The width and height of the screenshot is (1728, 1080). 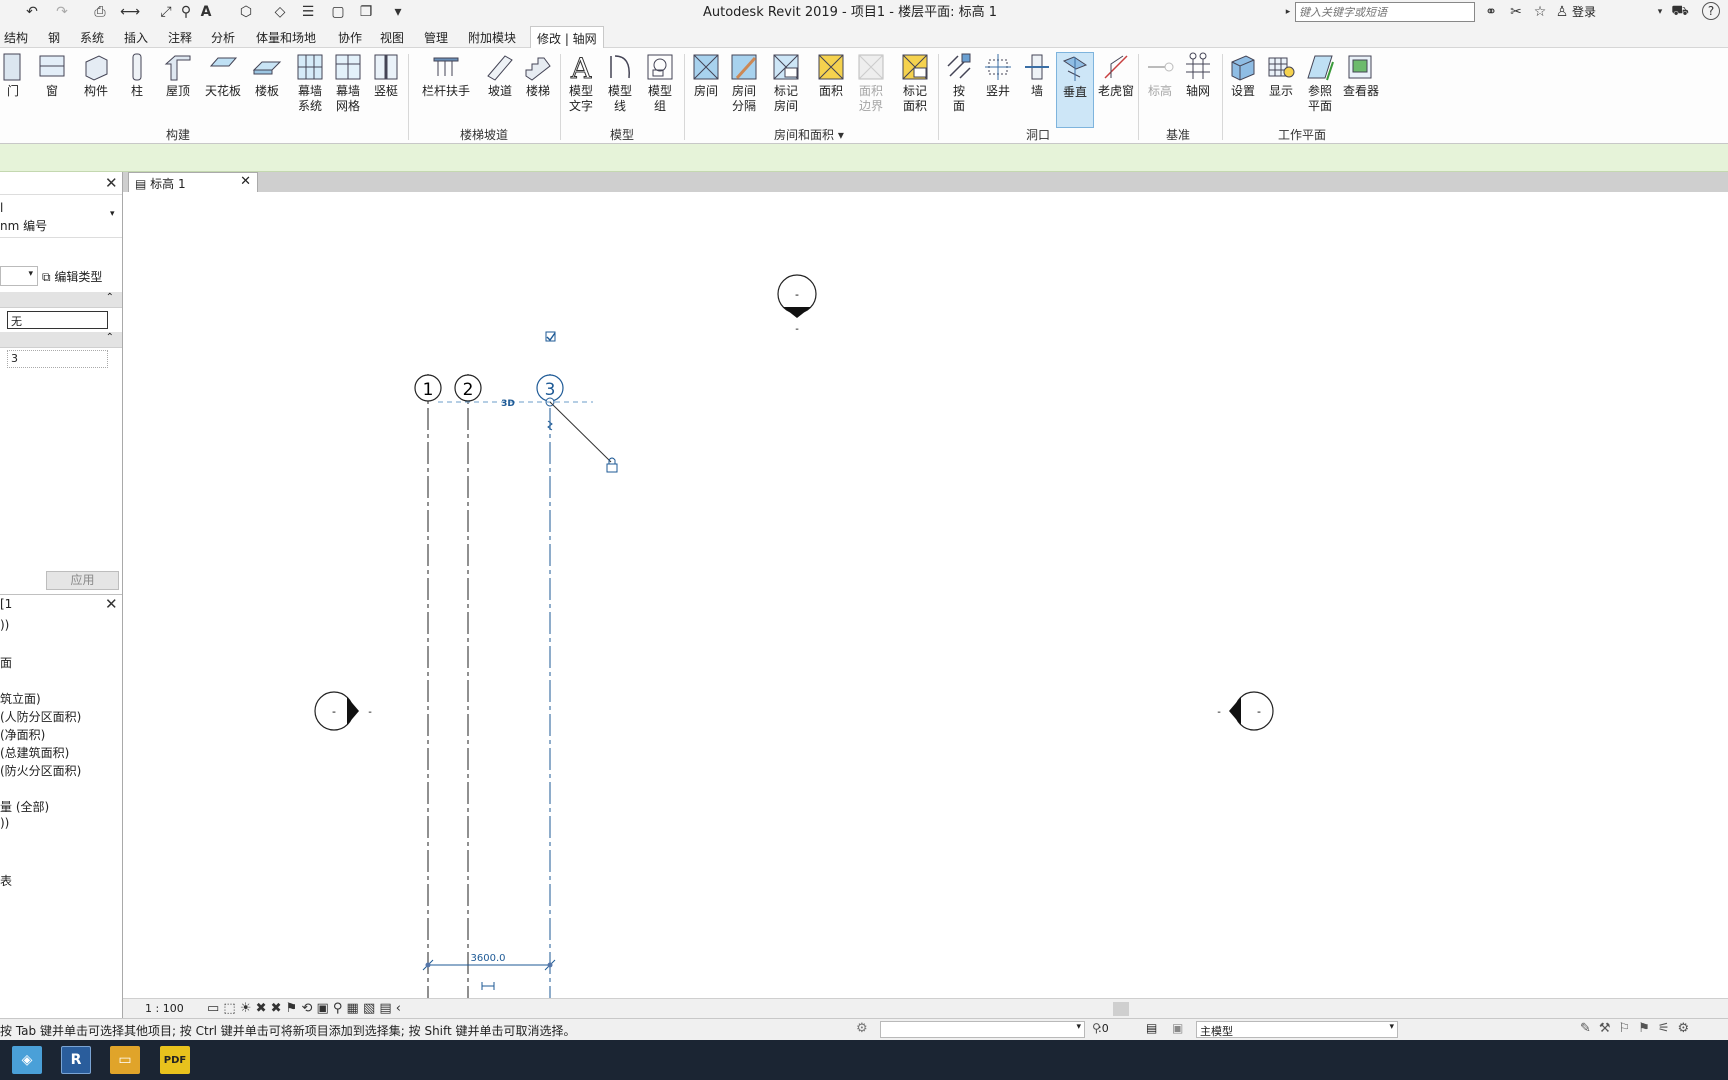 I want to click on login-link: 登录, so click(x=1584, y=11).